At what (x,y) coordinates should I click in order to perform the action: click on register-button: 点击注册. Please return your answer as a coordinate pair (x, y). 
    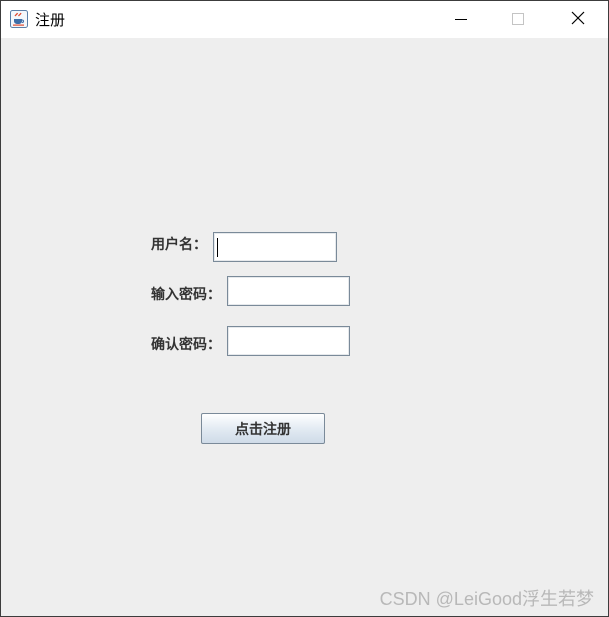
    Looking at the image, I should click on (263, 428).